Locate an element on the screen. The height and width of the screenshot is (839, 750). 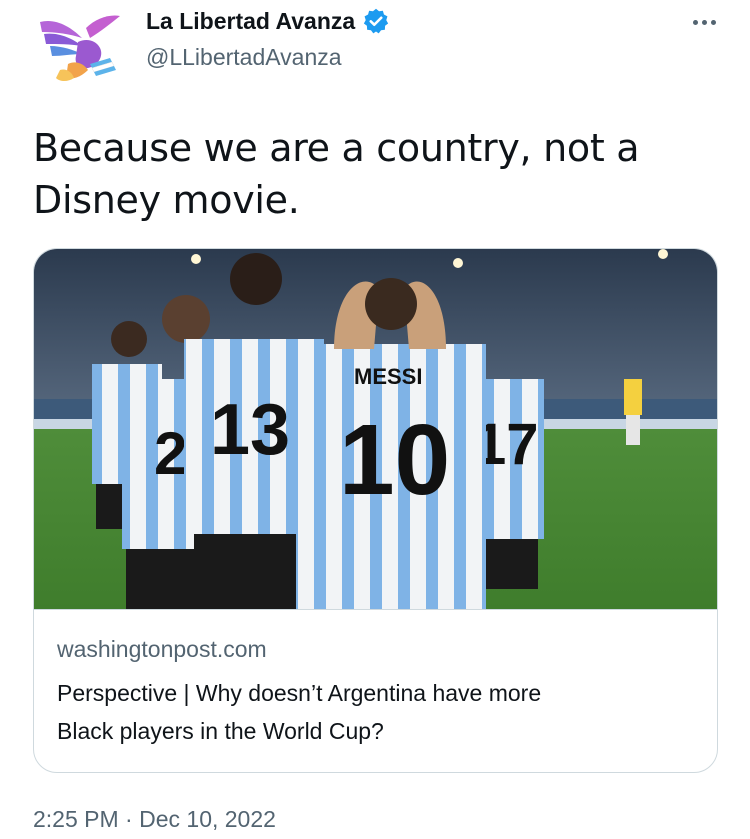
tweet-author: La Libertad Avanza @LLibertadAvanza is located at coordinates (268, 37).